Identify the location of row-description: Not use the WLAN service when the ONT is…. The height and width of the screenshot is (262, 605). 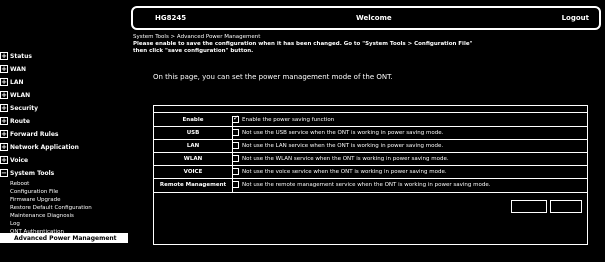
(345, 158).